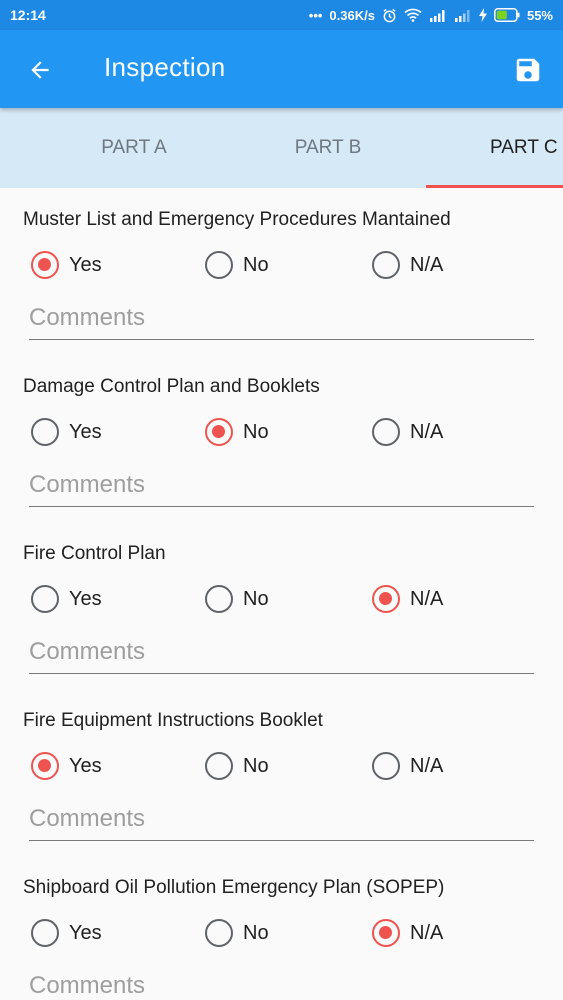 This screenshot has width=563, height=1000. Describe the element at coordinates (352, 15) in the screenshot. I see `network-speed: 0.36K/s` at that location.